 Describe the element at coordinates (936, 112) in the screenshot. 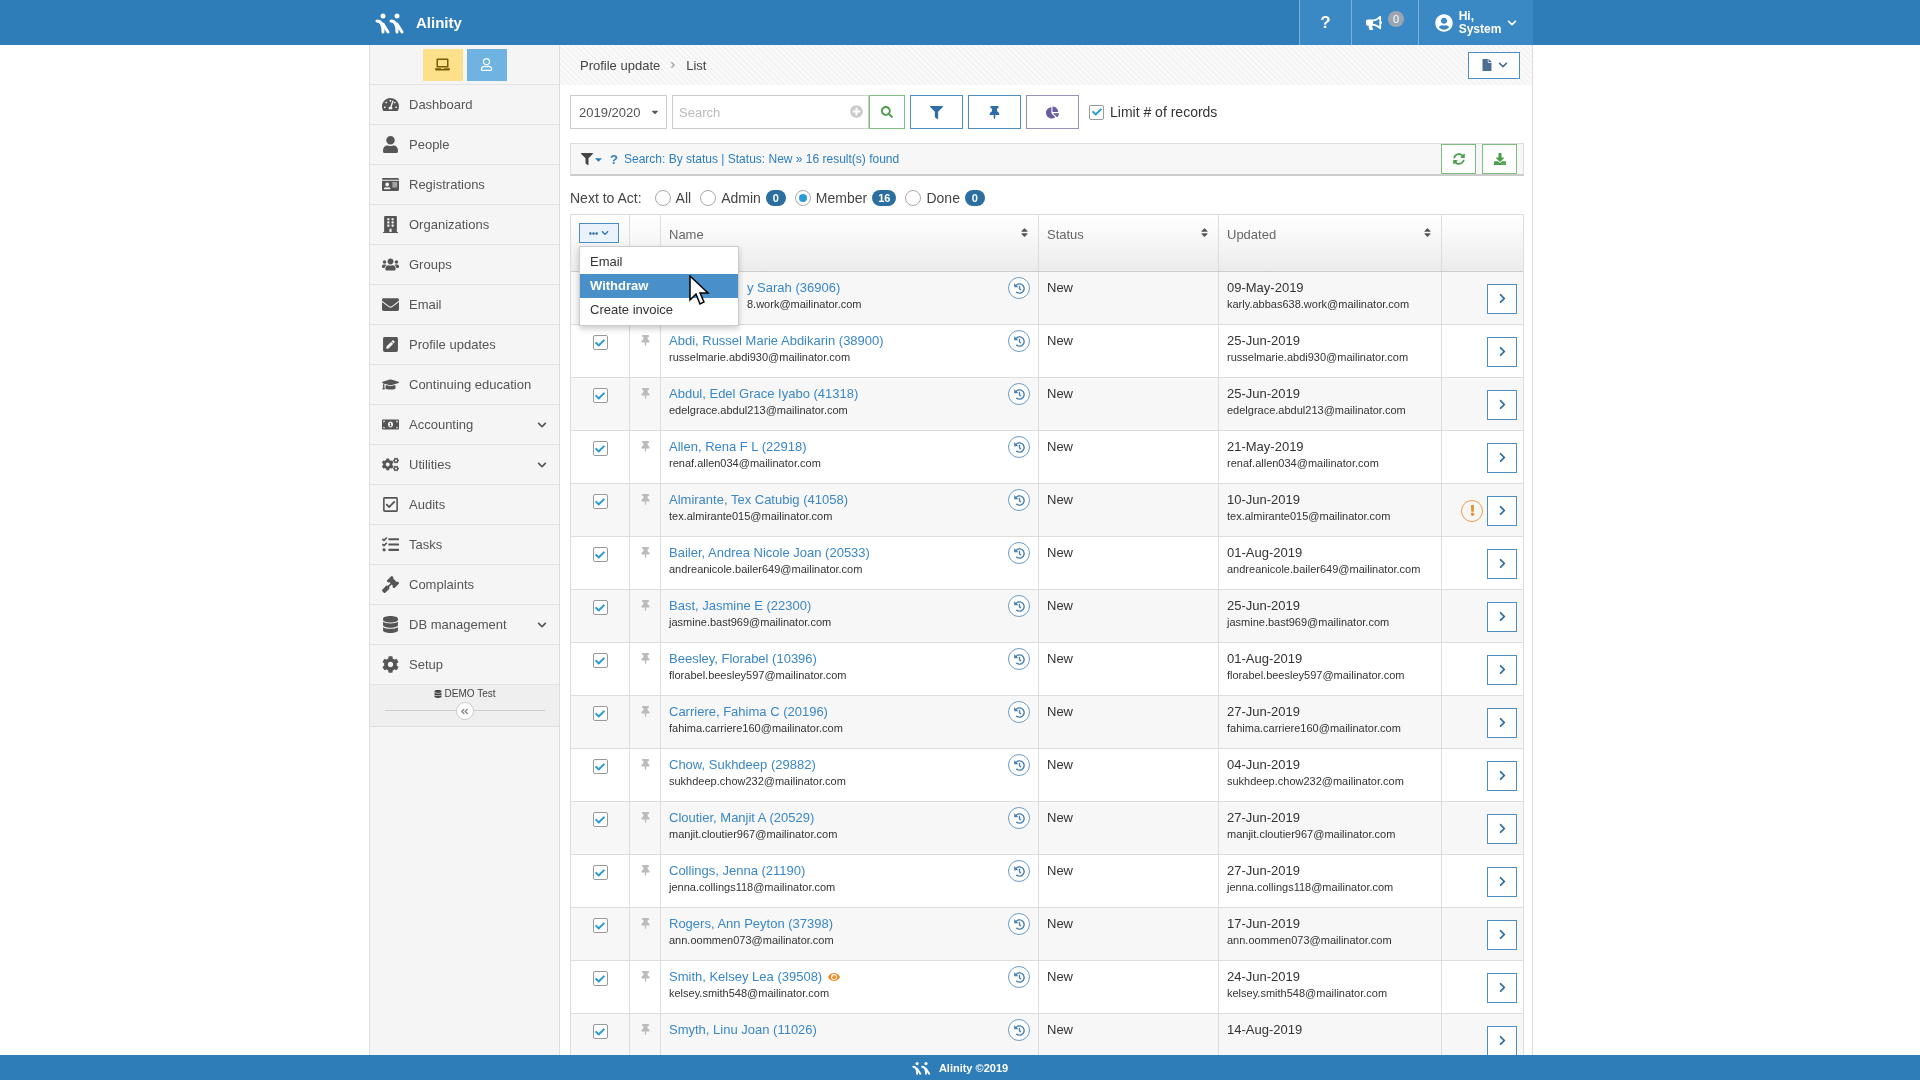

I see `filter-button` at that location.